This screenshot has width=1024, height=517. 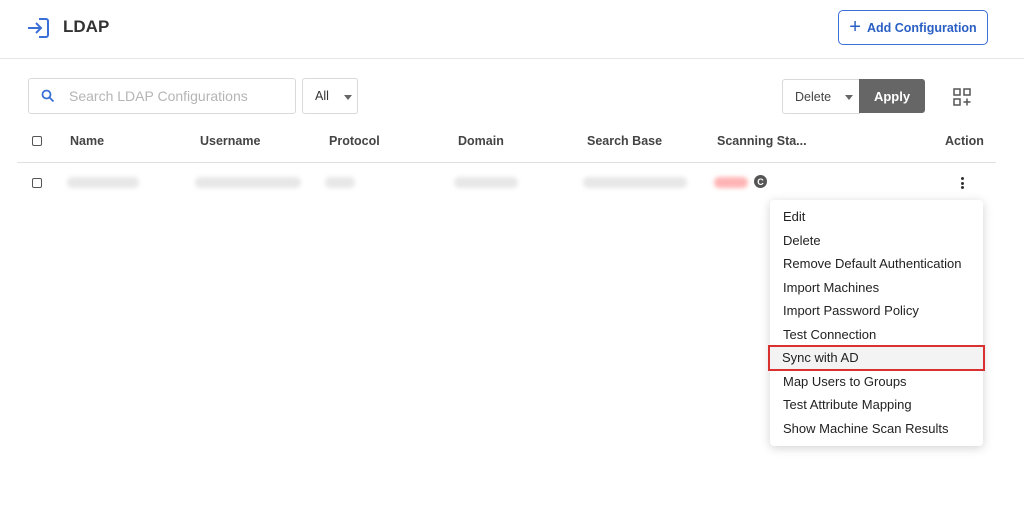 What do you see at coordinates (486, 182) in the screenshot?
I see `redacted-domain` at bounding box center [486, 182].